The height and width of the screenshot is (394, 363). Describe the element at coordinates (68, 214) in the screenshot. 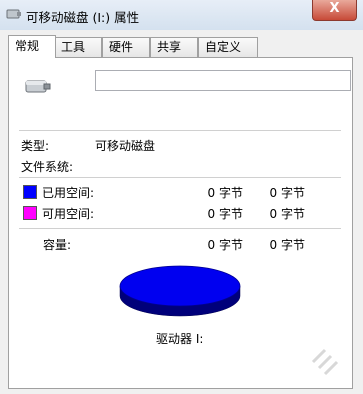

I see `free-space-label: 可用空间:` at that location.